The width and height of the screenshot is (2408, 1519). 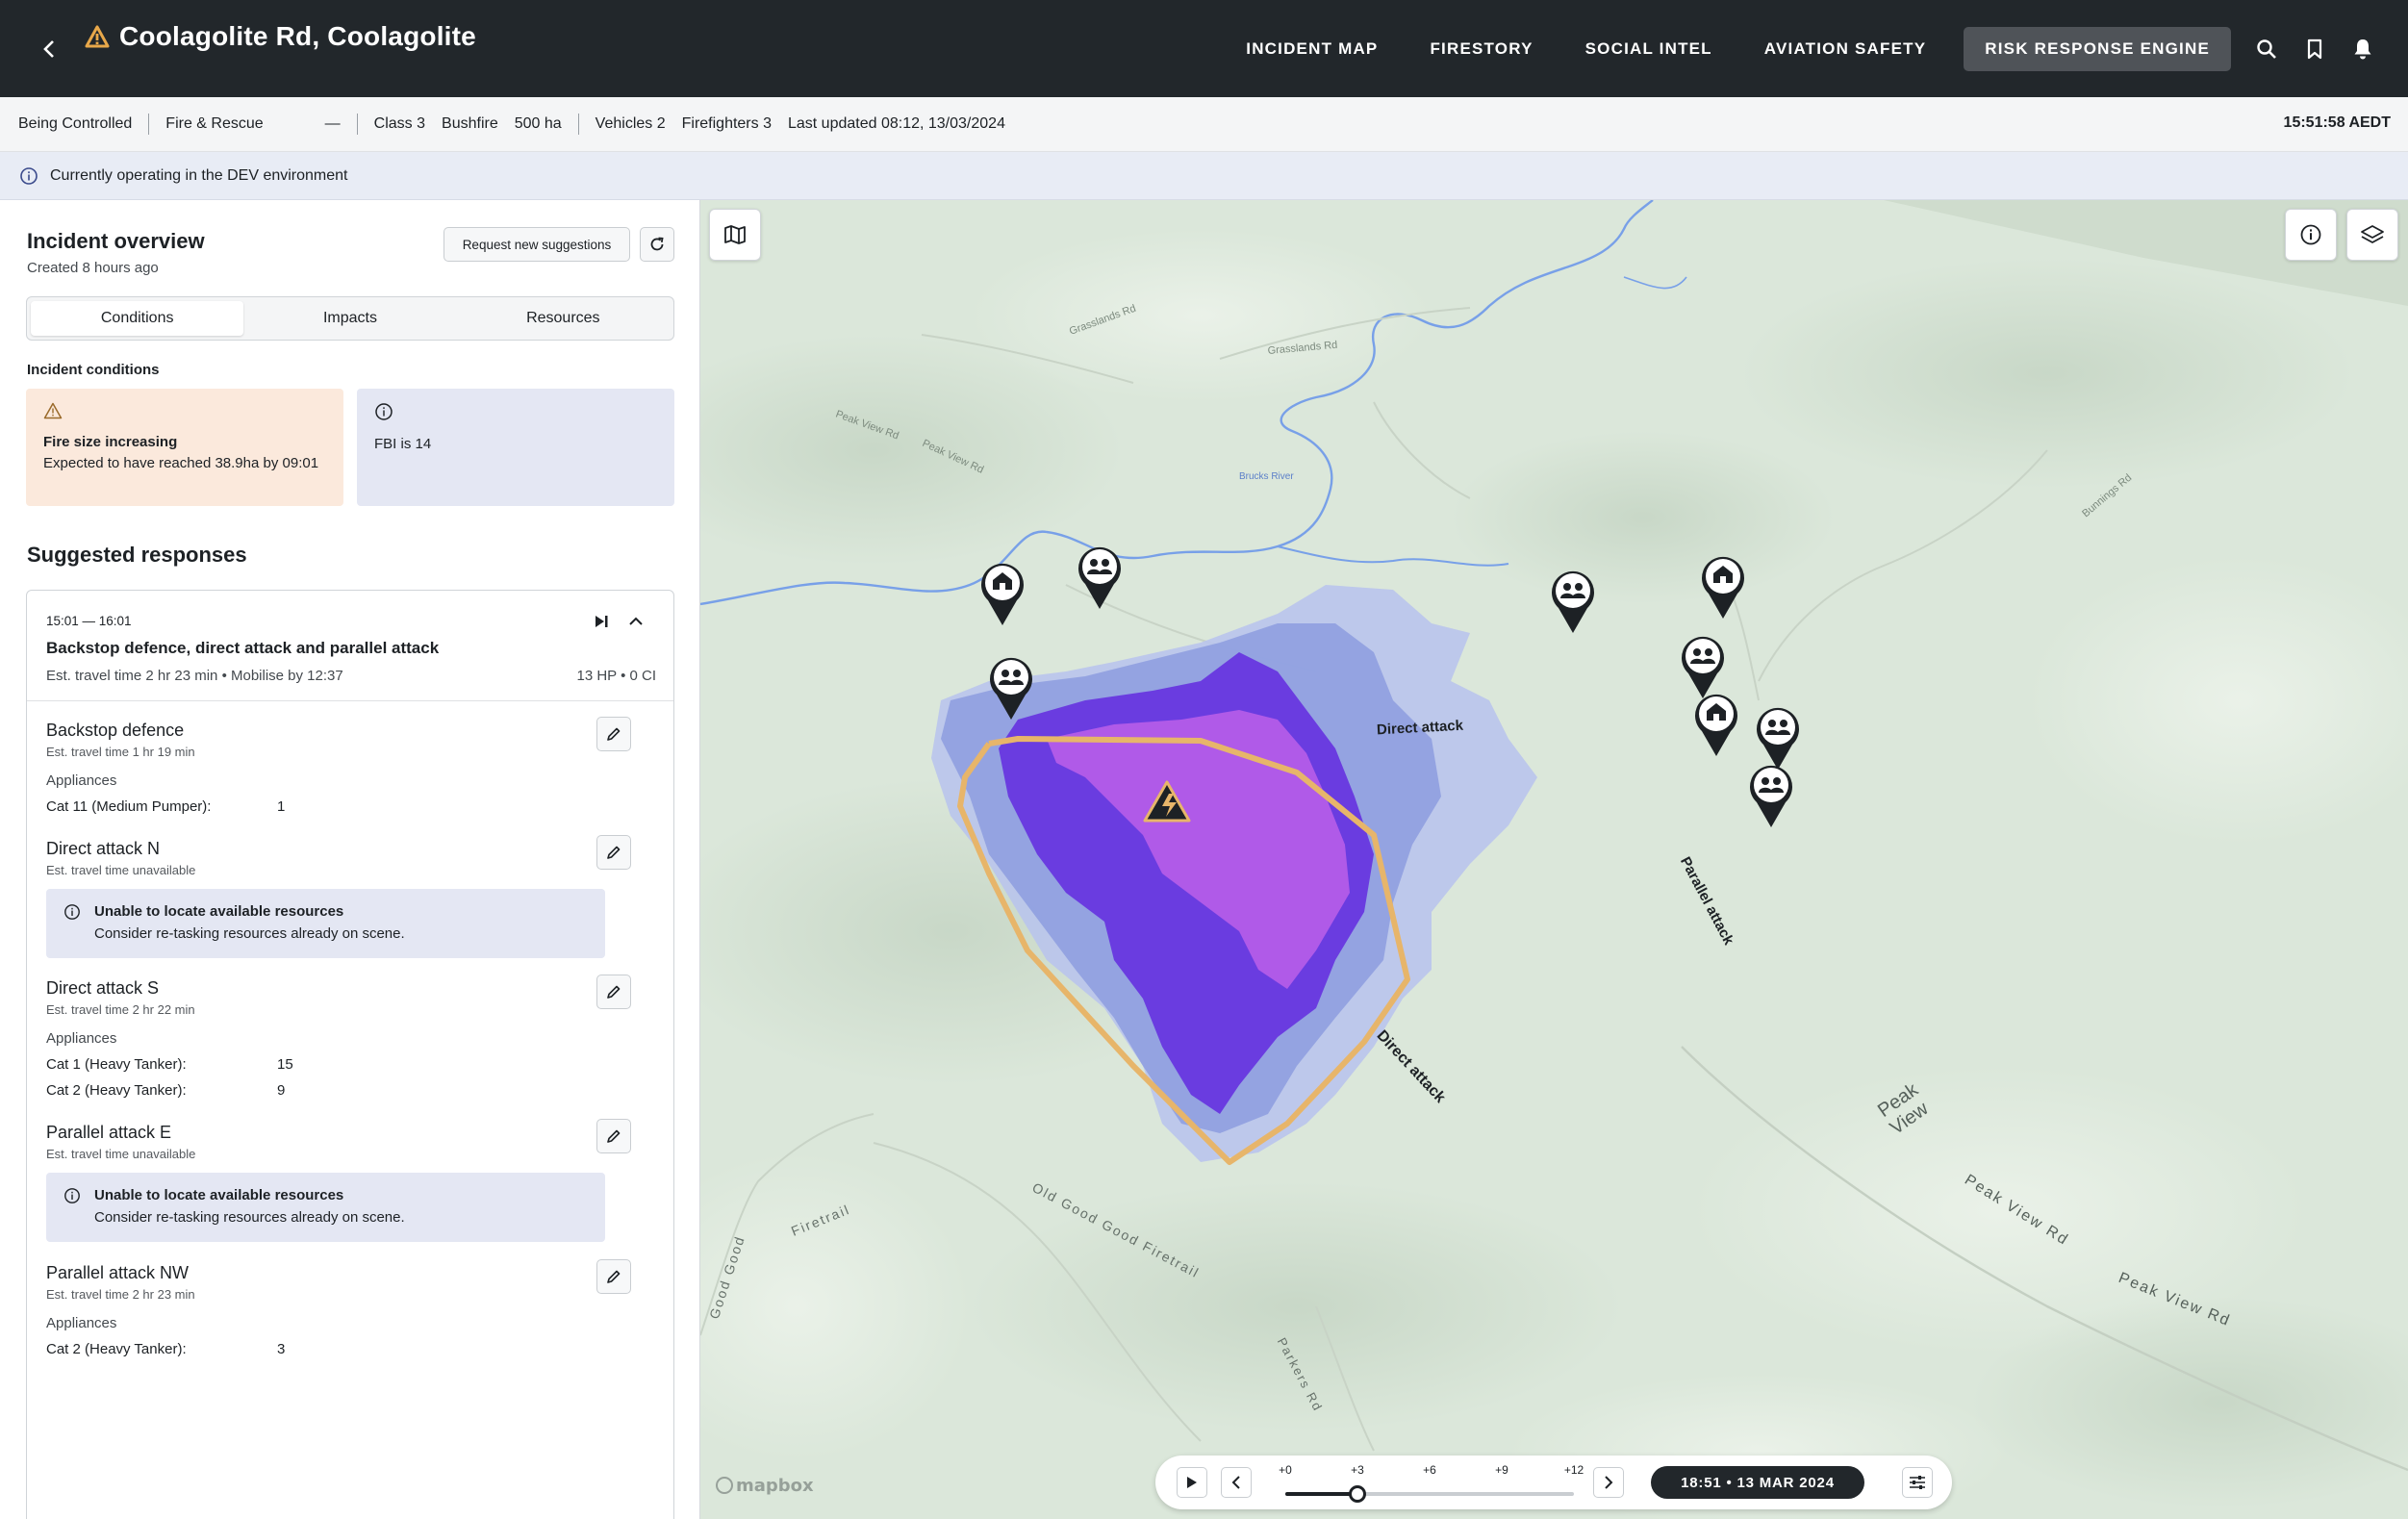 I want to click on status-class: Class 3, so click(x=399, y=123).